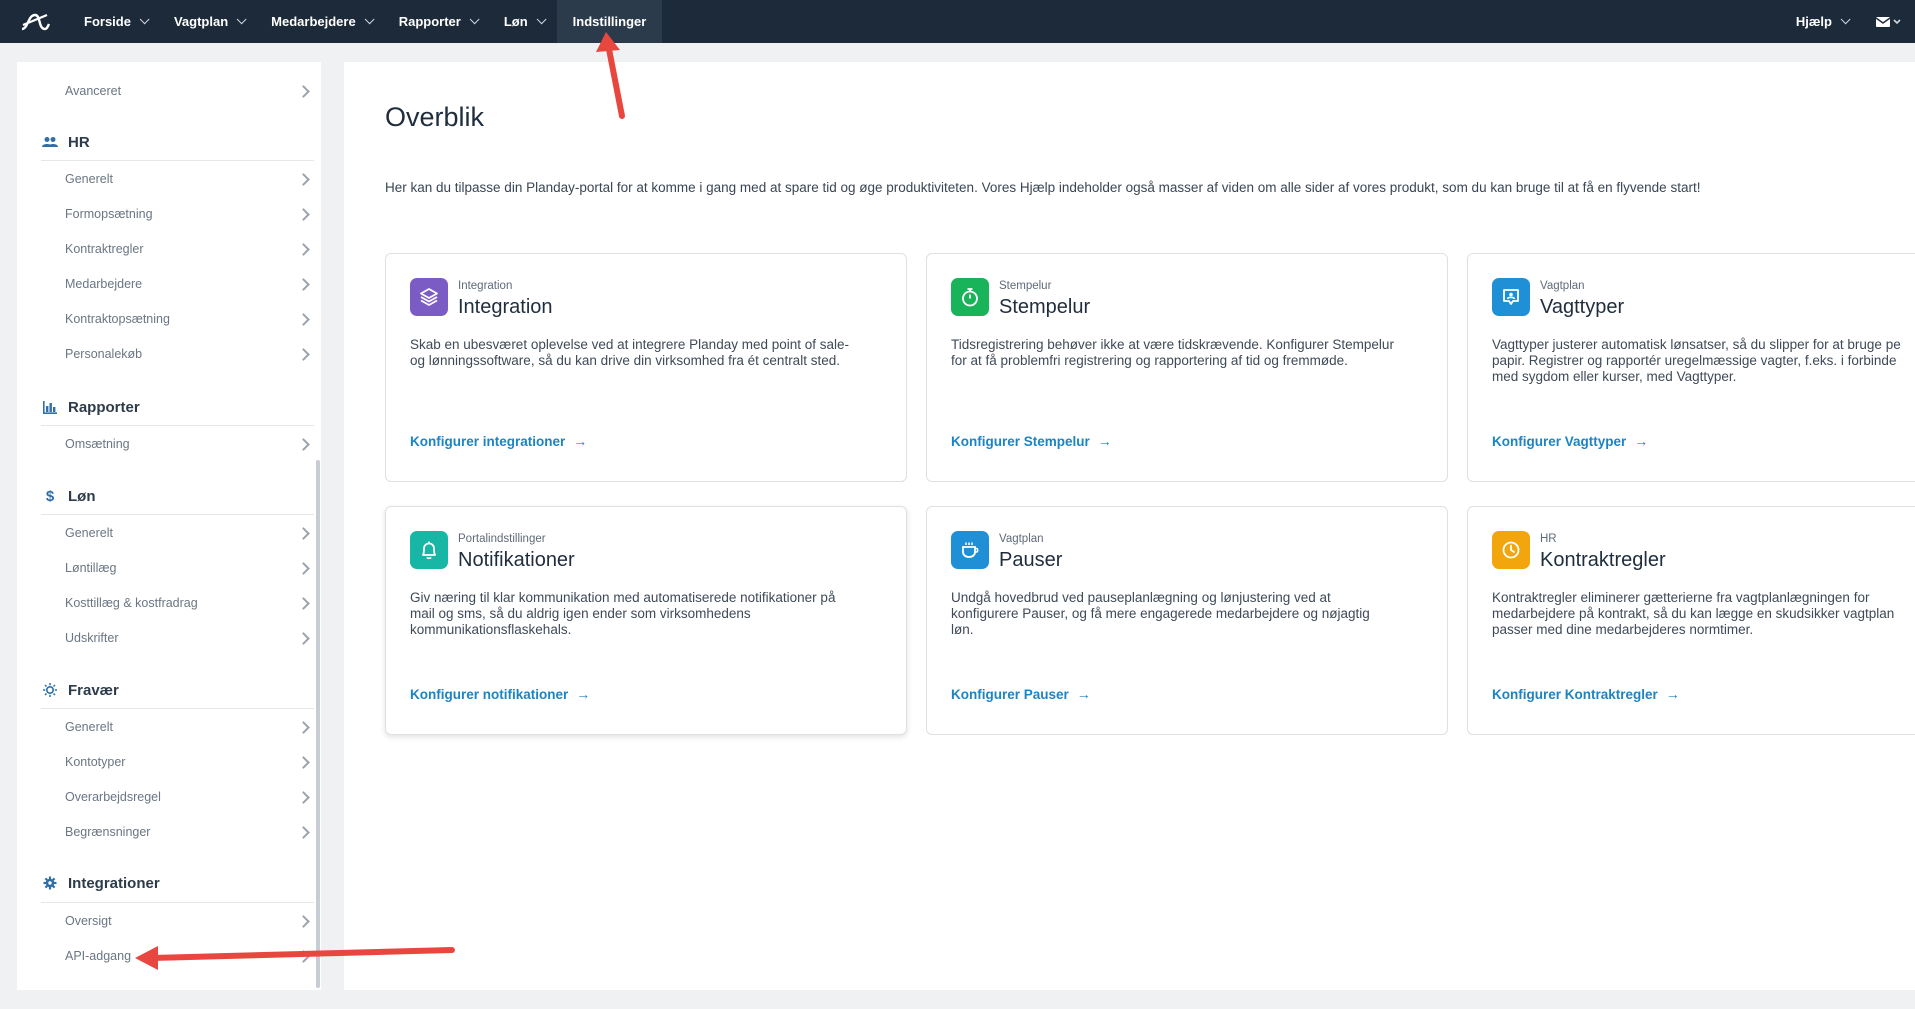 Image resolution: width=1915 pixels, height=1009 pixels. I want to click on configure-notifications-link: Konfigurer notifikationer →, so click(500, 694).